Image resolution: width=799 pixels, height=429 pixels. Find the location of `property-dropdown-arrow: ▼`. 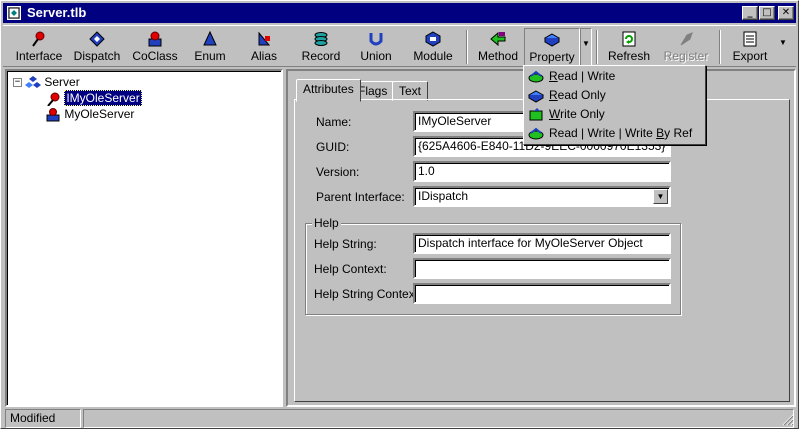

property-dropdown-arrow: ▼ is located at coordinates (586, 47).